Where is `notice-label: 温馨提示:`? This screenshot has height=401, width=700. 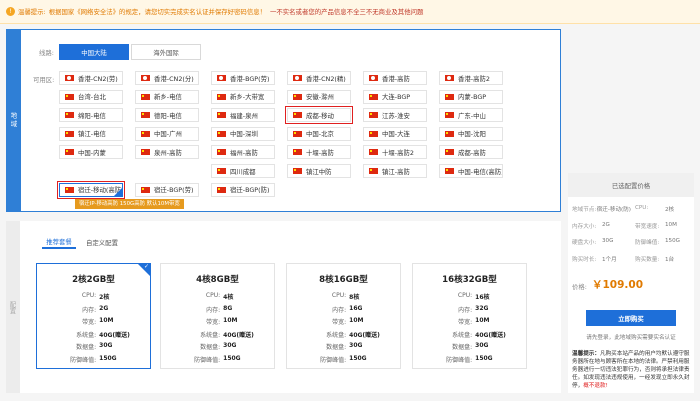 notice-label: 温馨提示: is located at coordinates (32, 12).